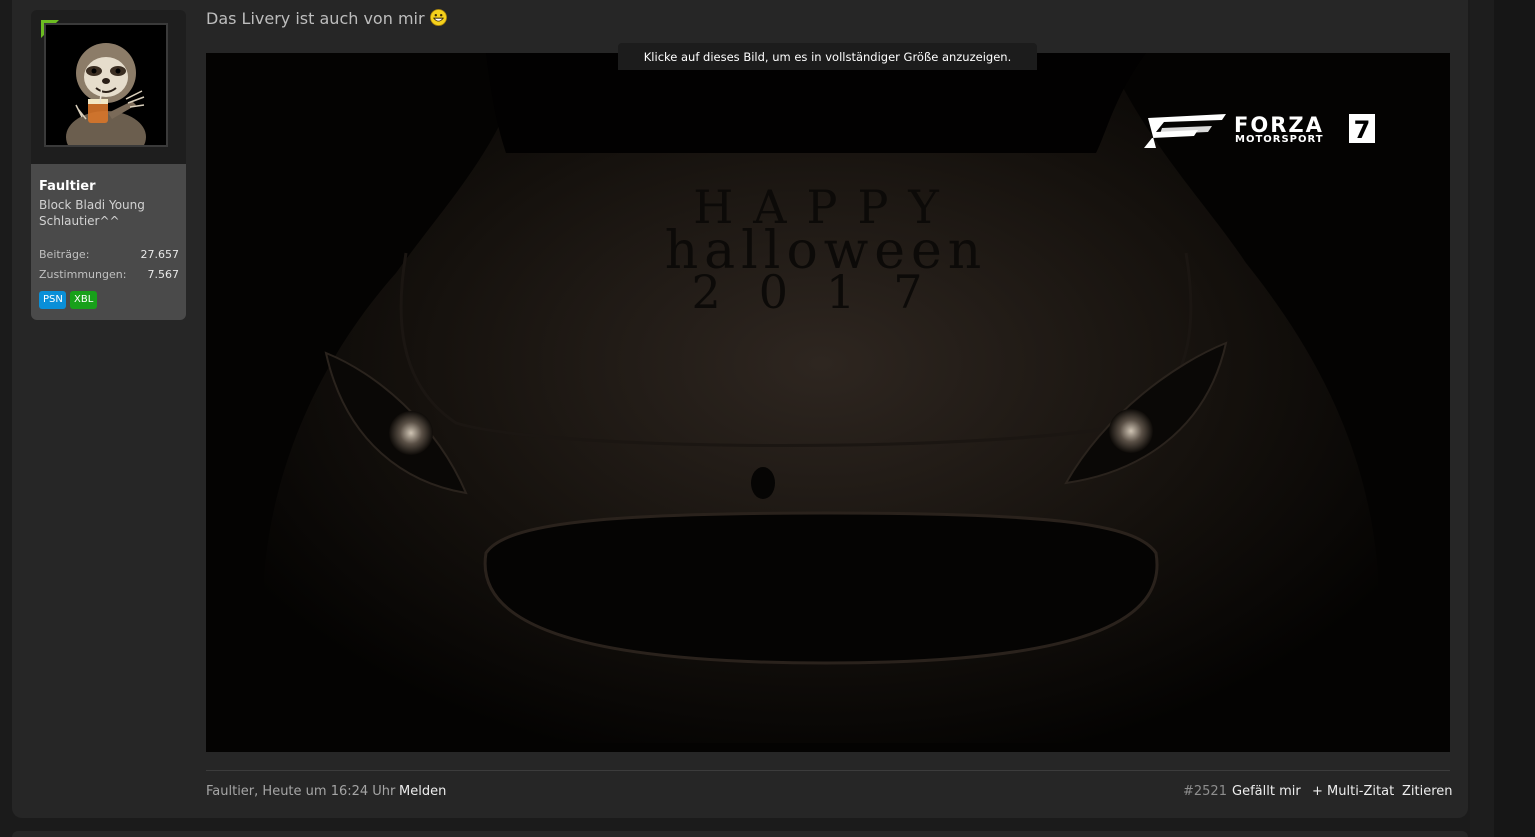 The width and height of the screenshot is (1535, 837). What do you see at coordinates (1362, 130) in the screenshot?
I see `logo-number-text: 7` at bounding box center [1362, 130].